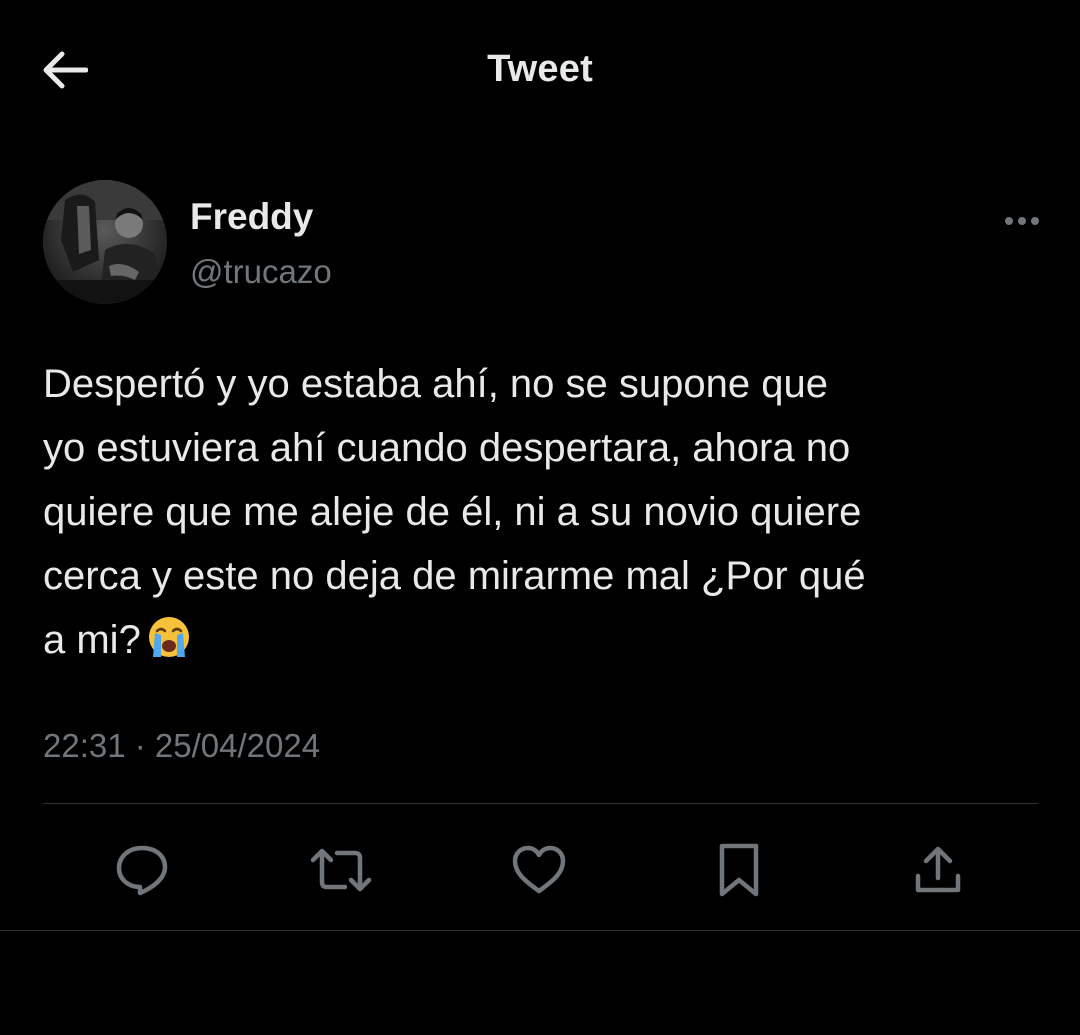 Image resolution: width=1080 pixels, height=1035 pixels. I want to click on share-button, so click(938, 870).